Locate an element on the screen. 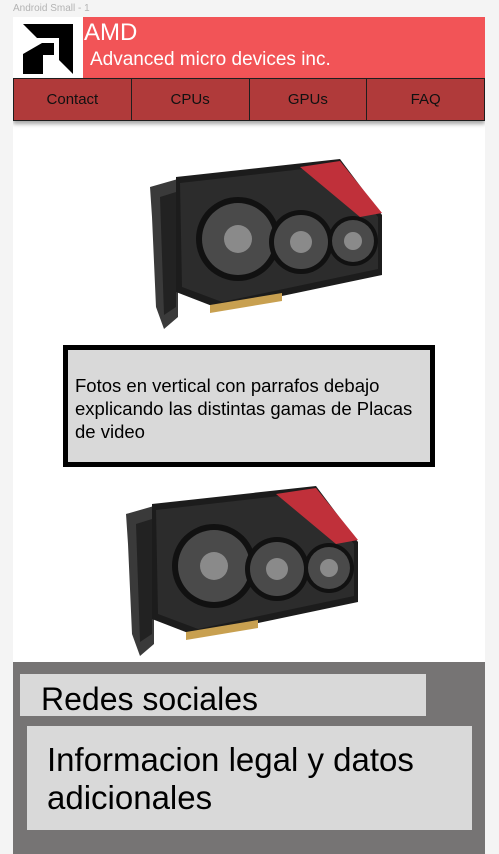 The image size is (499, 854). brand-title: AMD is located at coordinates (111, 32).